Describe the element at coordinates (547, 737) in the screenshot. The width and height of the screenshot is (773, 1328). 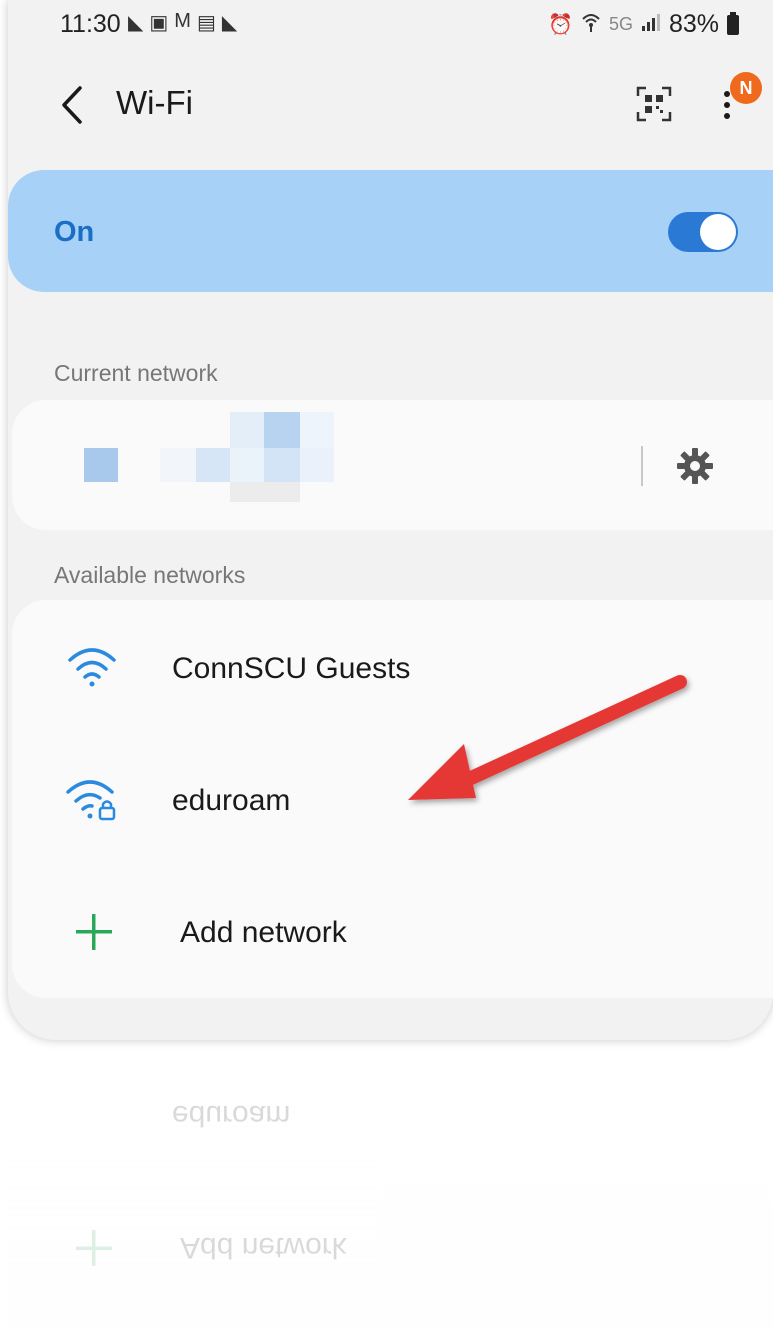
I see `red-arrow-annotation` at that location.